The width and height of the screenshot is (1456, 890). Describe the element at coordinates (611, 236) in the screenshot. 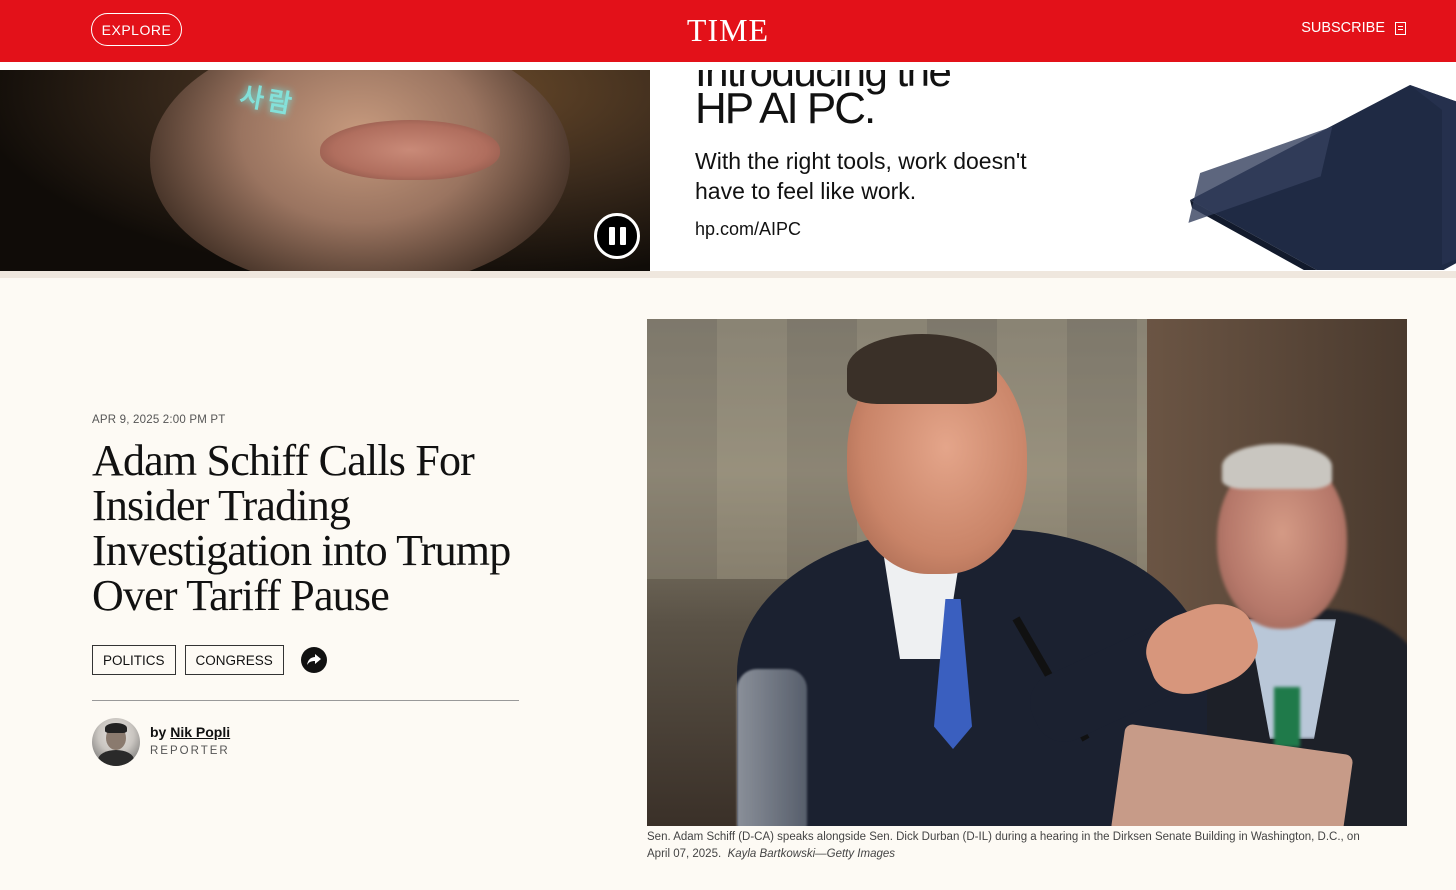

I see `pause-icon` at that location.